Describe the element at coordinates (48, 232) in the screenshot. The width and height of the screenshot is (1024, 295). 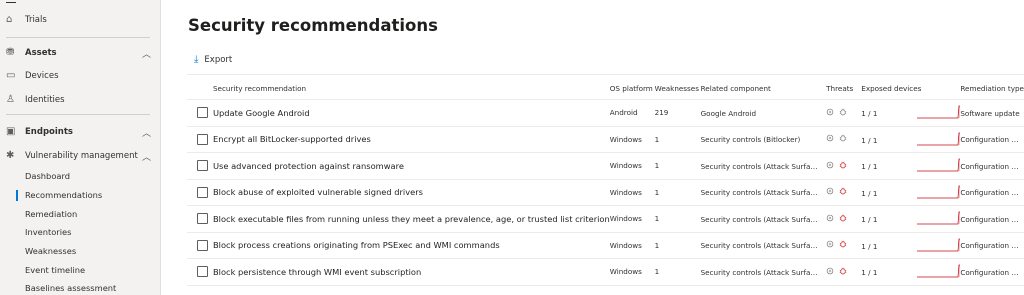
I see `sub-item-inventories: Inventories` at that location.